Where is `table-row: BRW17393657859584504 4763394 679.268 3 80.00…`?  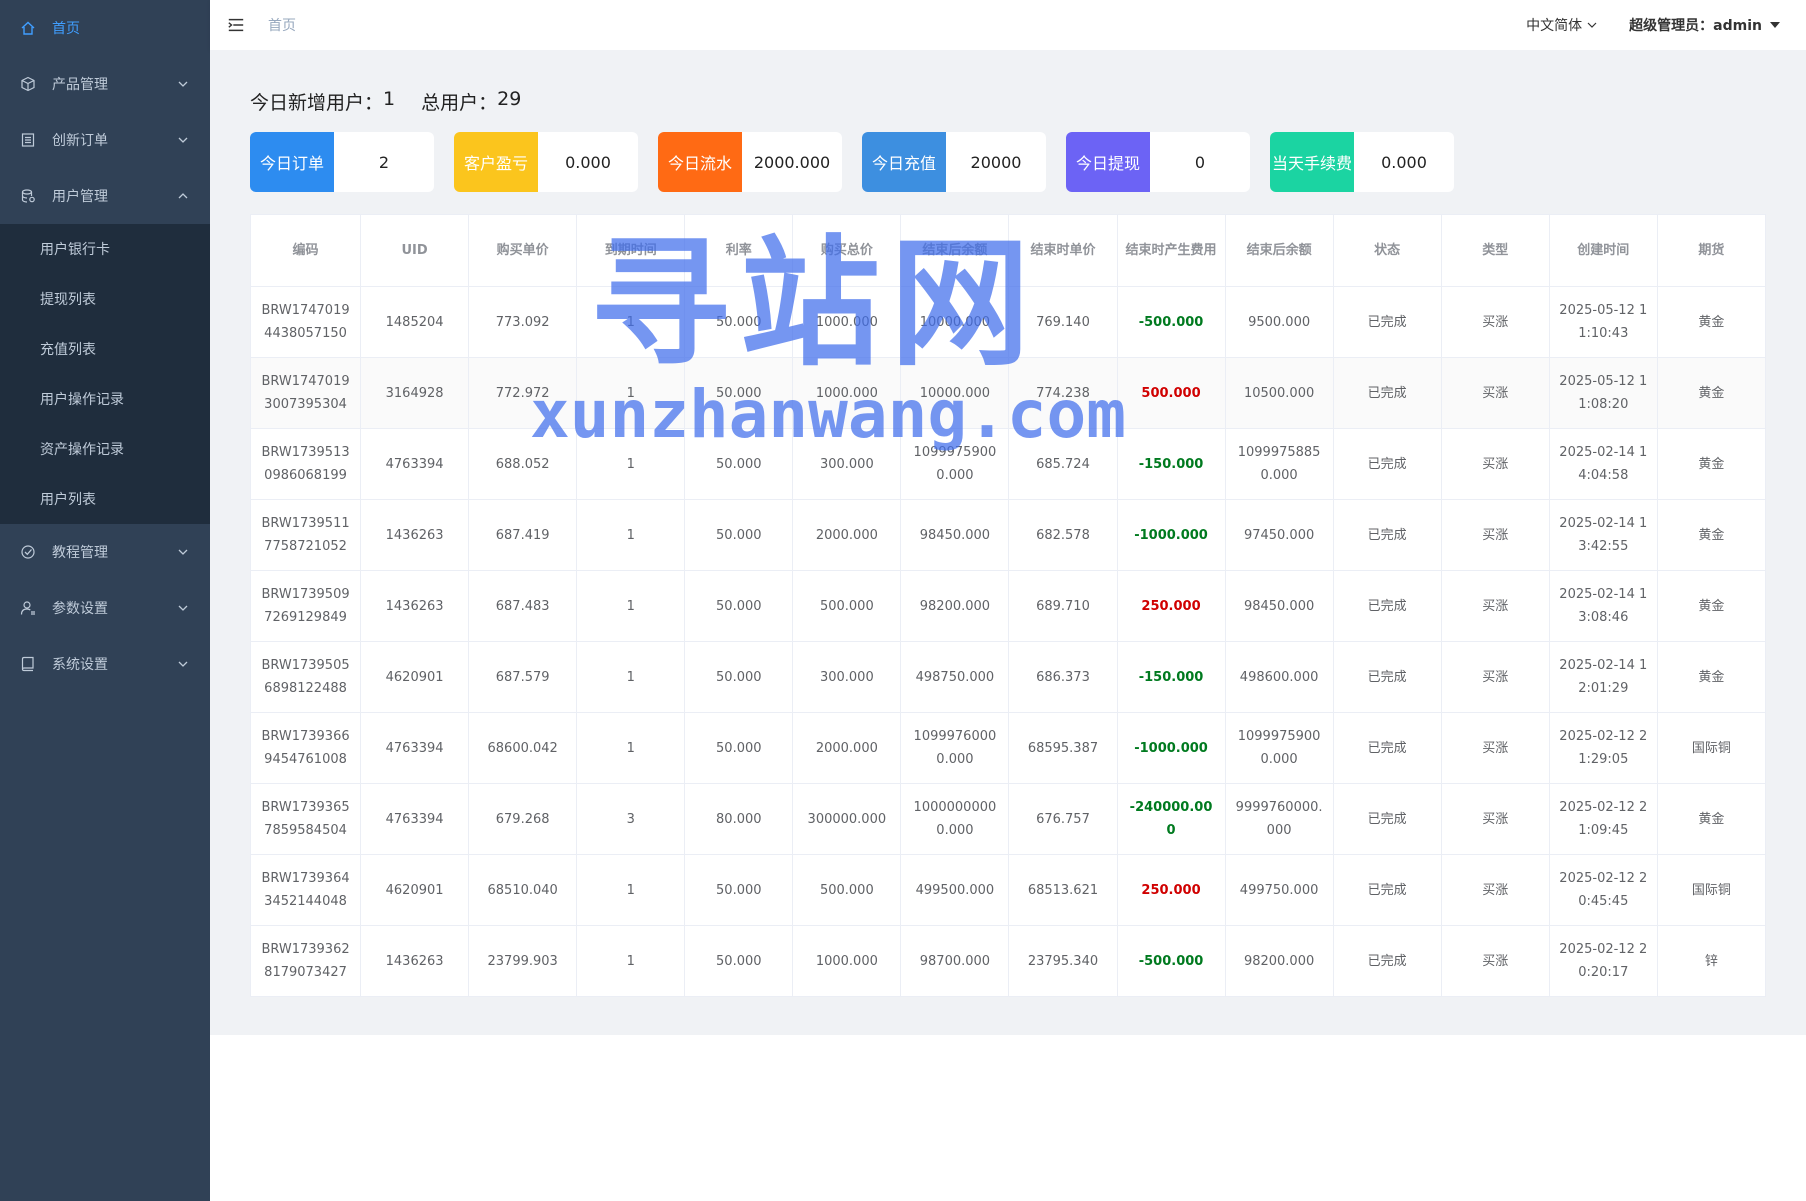
table-row: BRW17393657859584504 4763394 679.268 3 80.00… is located at coordinates (1008, 819).